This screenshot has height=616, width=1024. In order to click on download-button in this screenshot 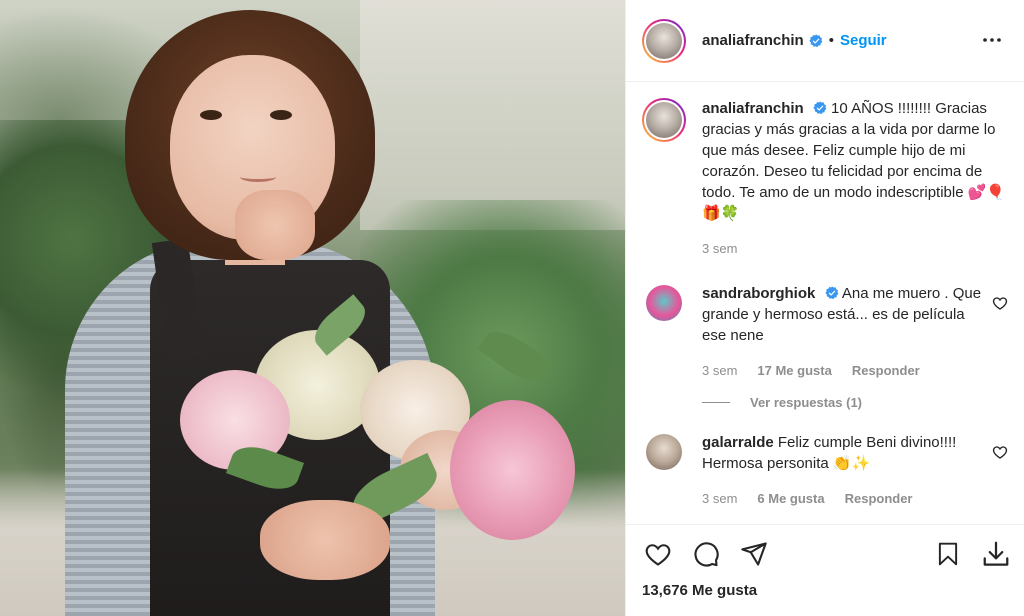, I will do `click(996, 554)`.